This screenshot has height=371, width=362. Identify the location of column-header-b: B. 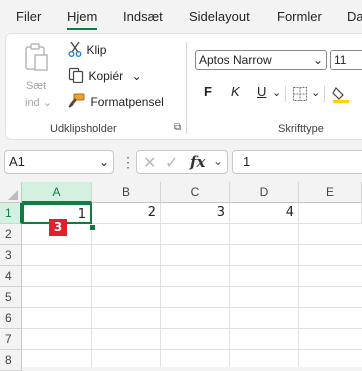
(126, 192).